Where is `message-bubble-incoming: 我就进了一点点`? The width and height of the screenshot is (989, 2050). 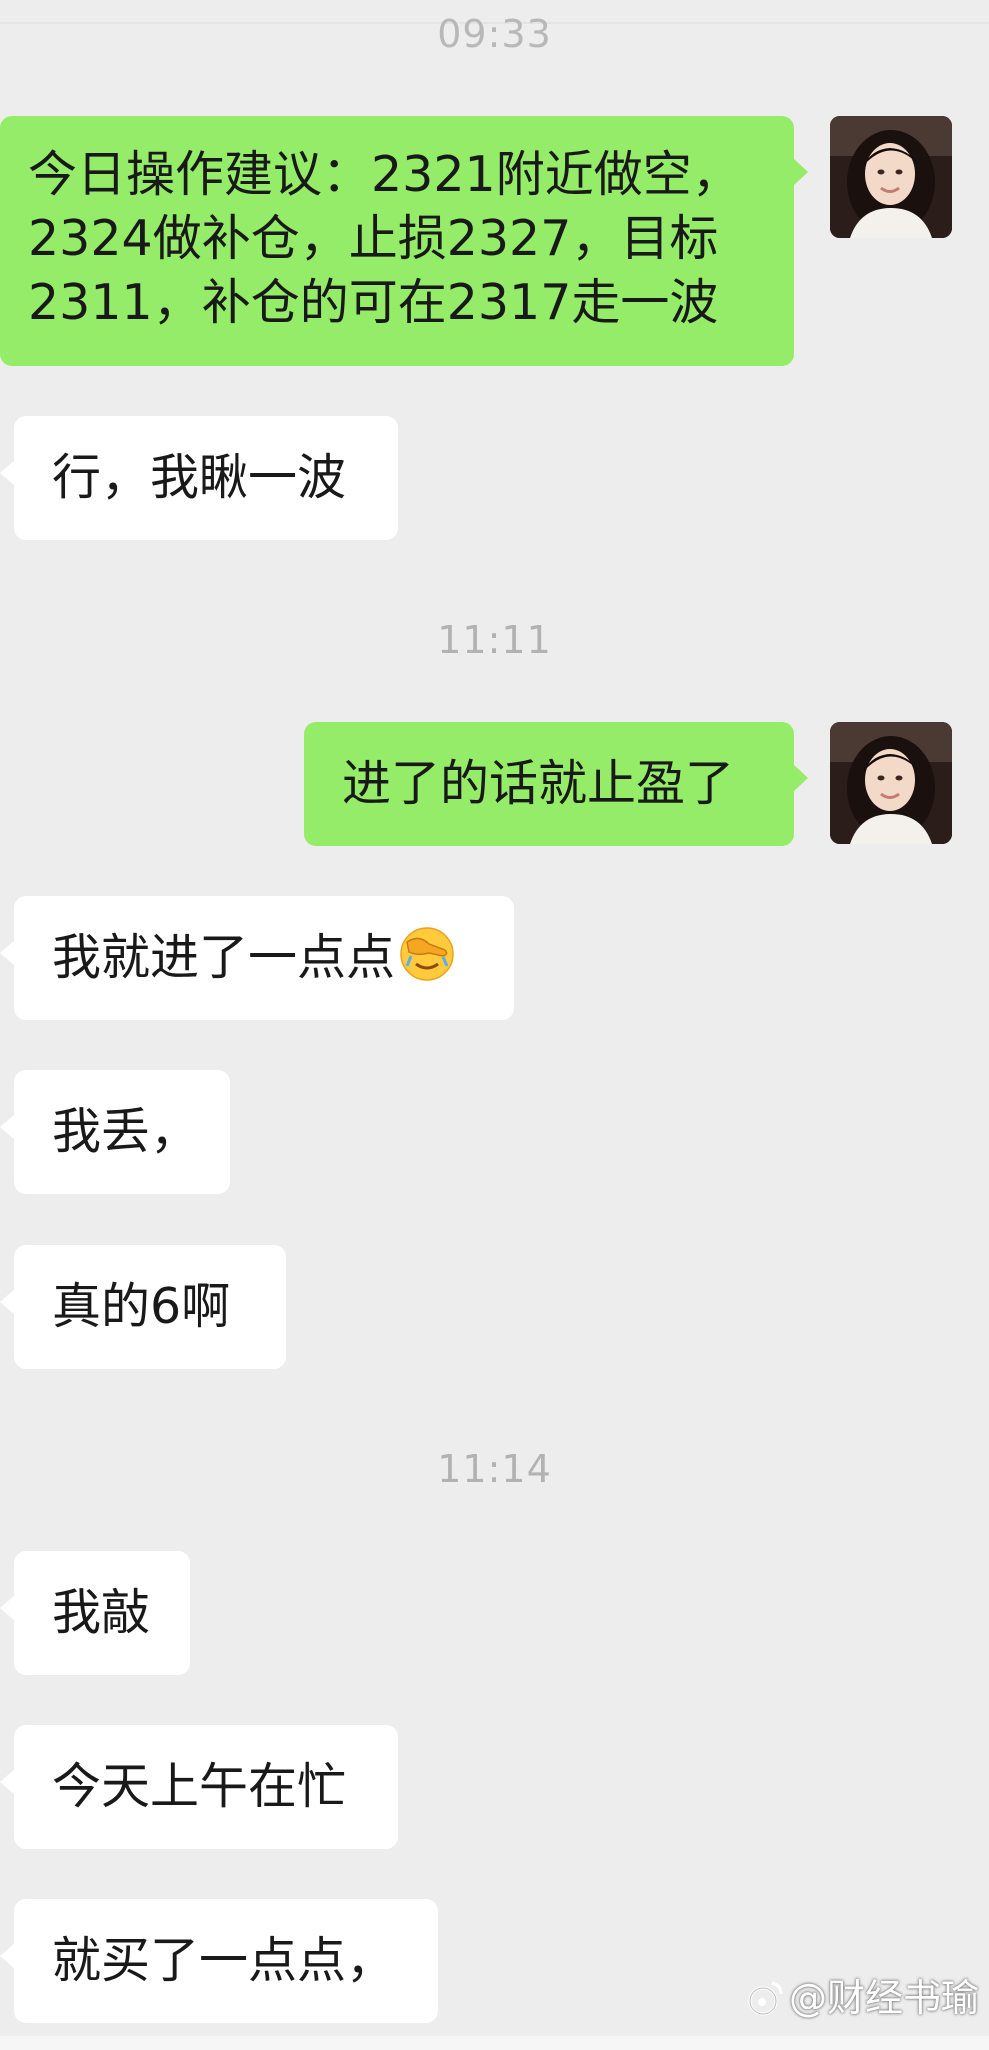
message-bubble-incoming: 我就进了一点点 is located at coordinates (257, 958).